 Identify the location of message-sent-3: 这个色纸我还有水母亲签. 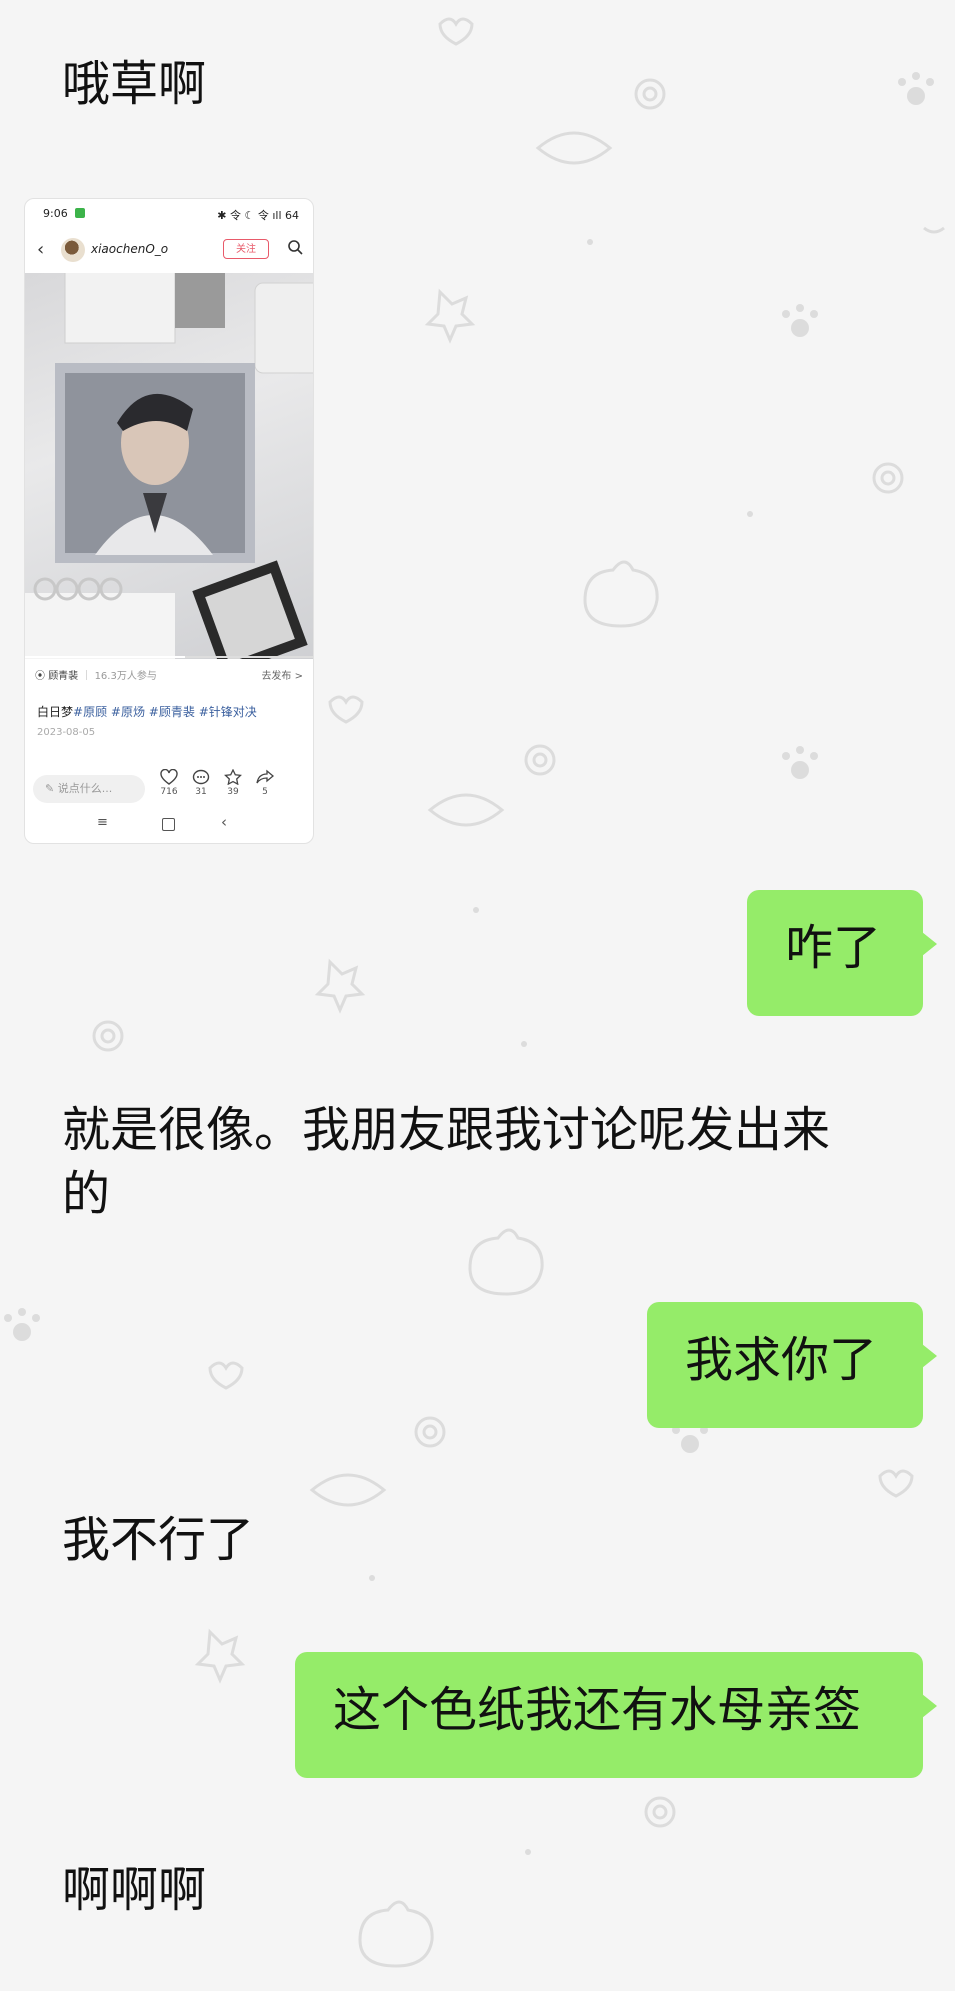
(616, 1715).